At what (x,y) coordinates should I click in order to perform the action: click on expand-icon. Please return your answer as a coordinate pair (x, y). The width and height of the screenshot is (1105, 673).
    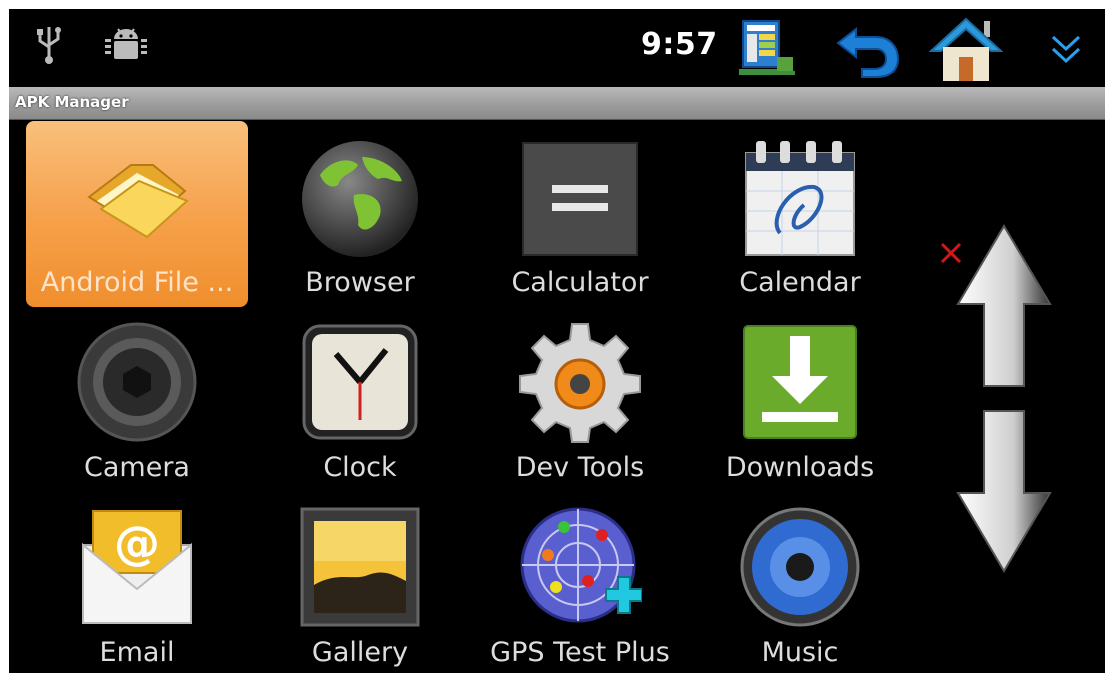
    Looking at the image, I should click on (1066, 50).